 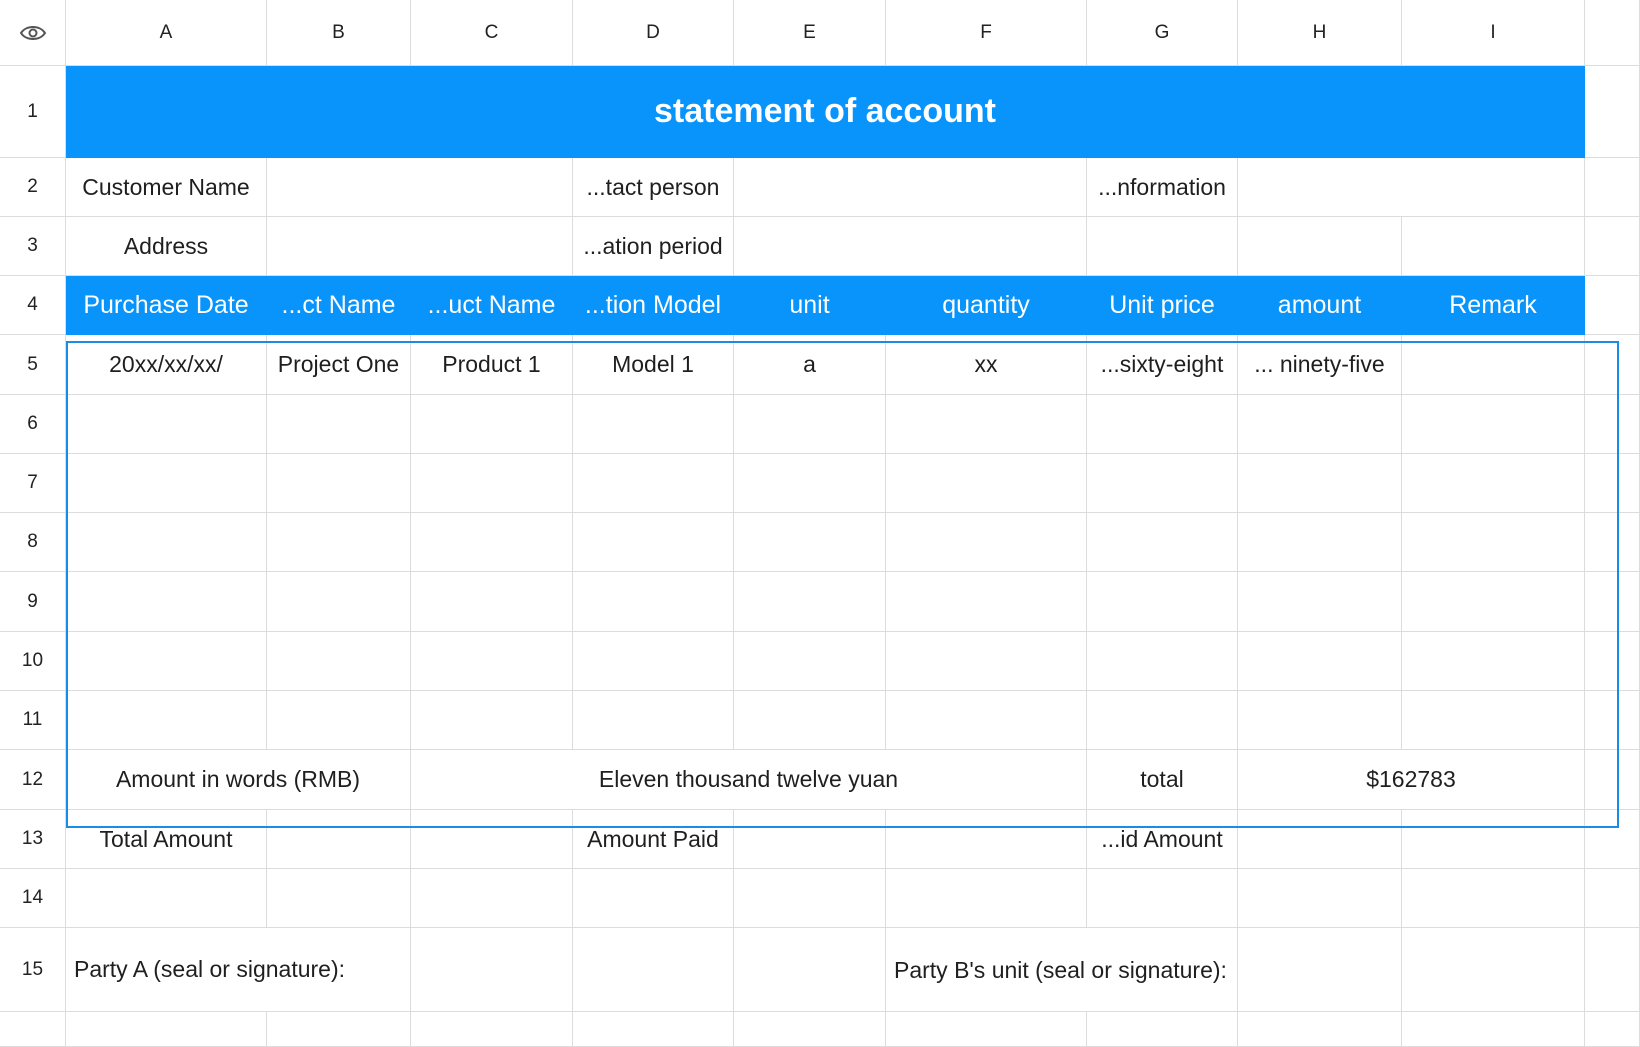 What do you see at coordinates (653, 305) in the screenshot?
I see `table-header-4: ...tion Model` at bounding box center [653, 305].